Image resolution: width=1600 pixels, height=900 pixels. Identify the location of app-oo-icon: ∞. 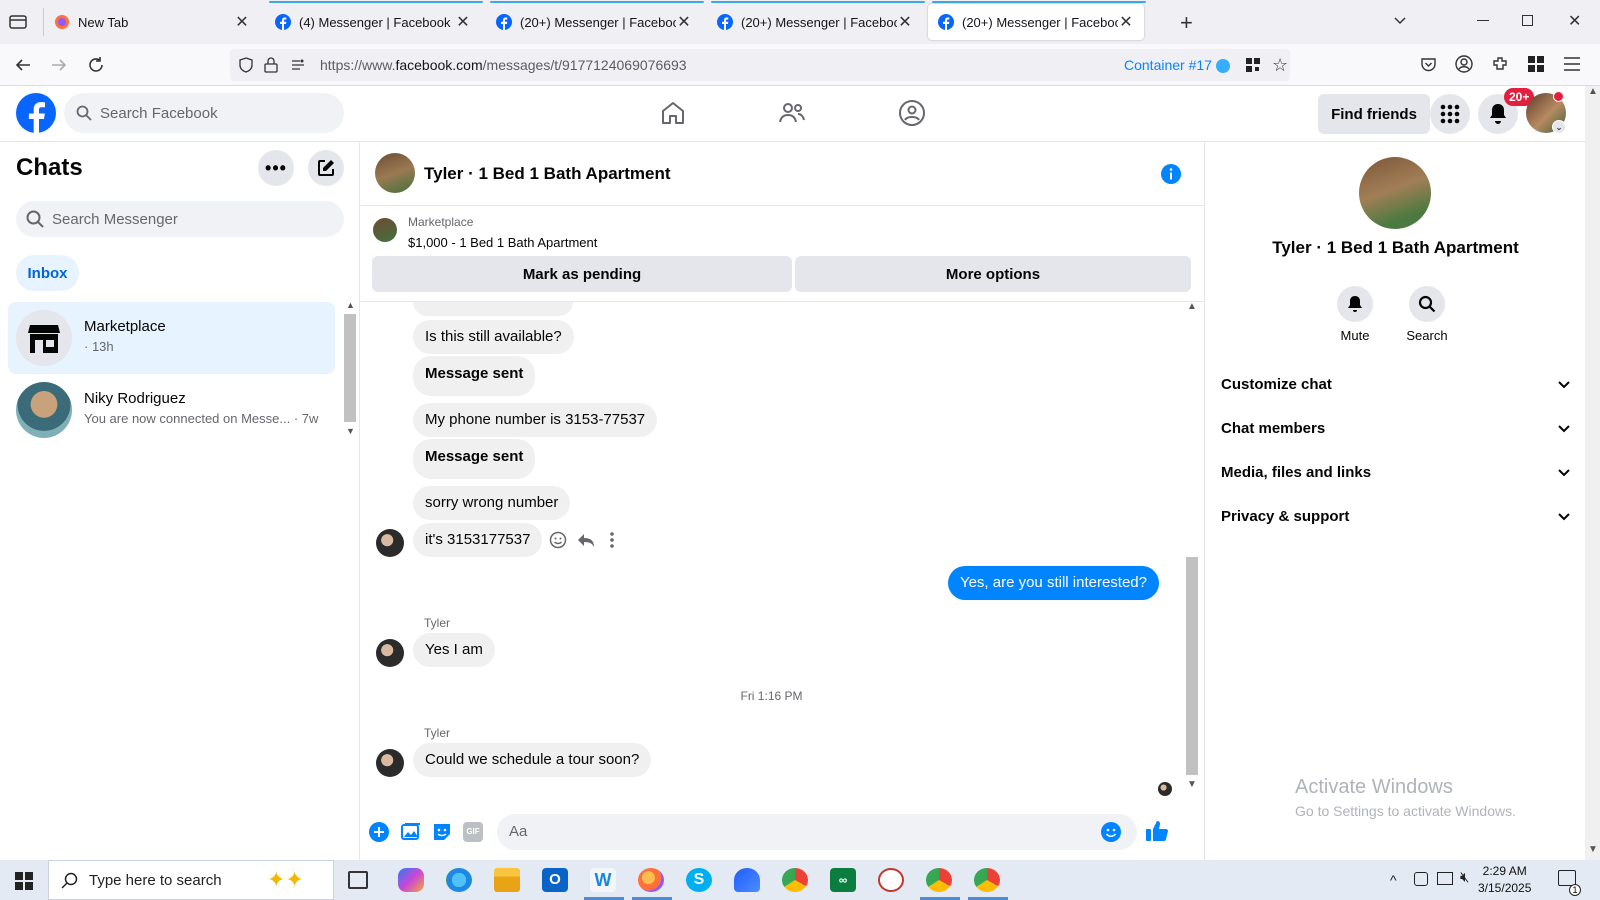
(843, 880).